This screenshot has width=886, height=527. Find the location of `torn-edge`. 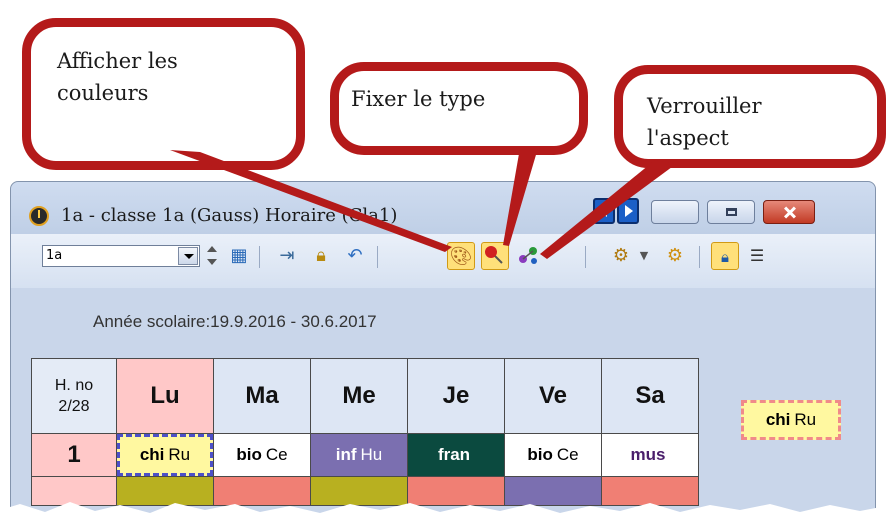

torn-edge is located at coordinates (443, 514).